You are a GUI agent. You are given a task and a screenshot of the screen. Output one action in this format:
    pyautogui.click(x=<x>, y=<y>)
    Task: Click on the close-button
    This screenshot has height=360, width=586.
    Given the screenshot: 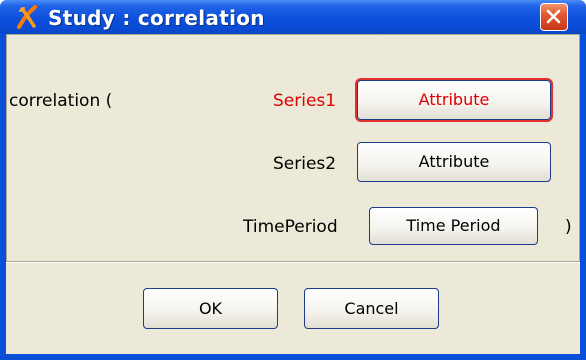 What is the action you would take?
    pyautogui.click(x=554, y=17)
    